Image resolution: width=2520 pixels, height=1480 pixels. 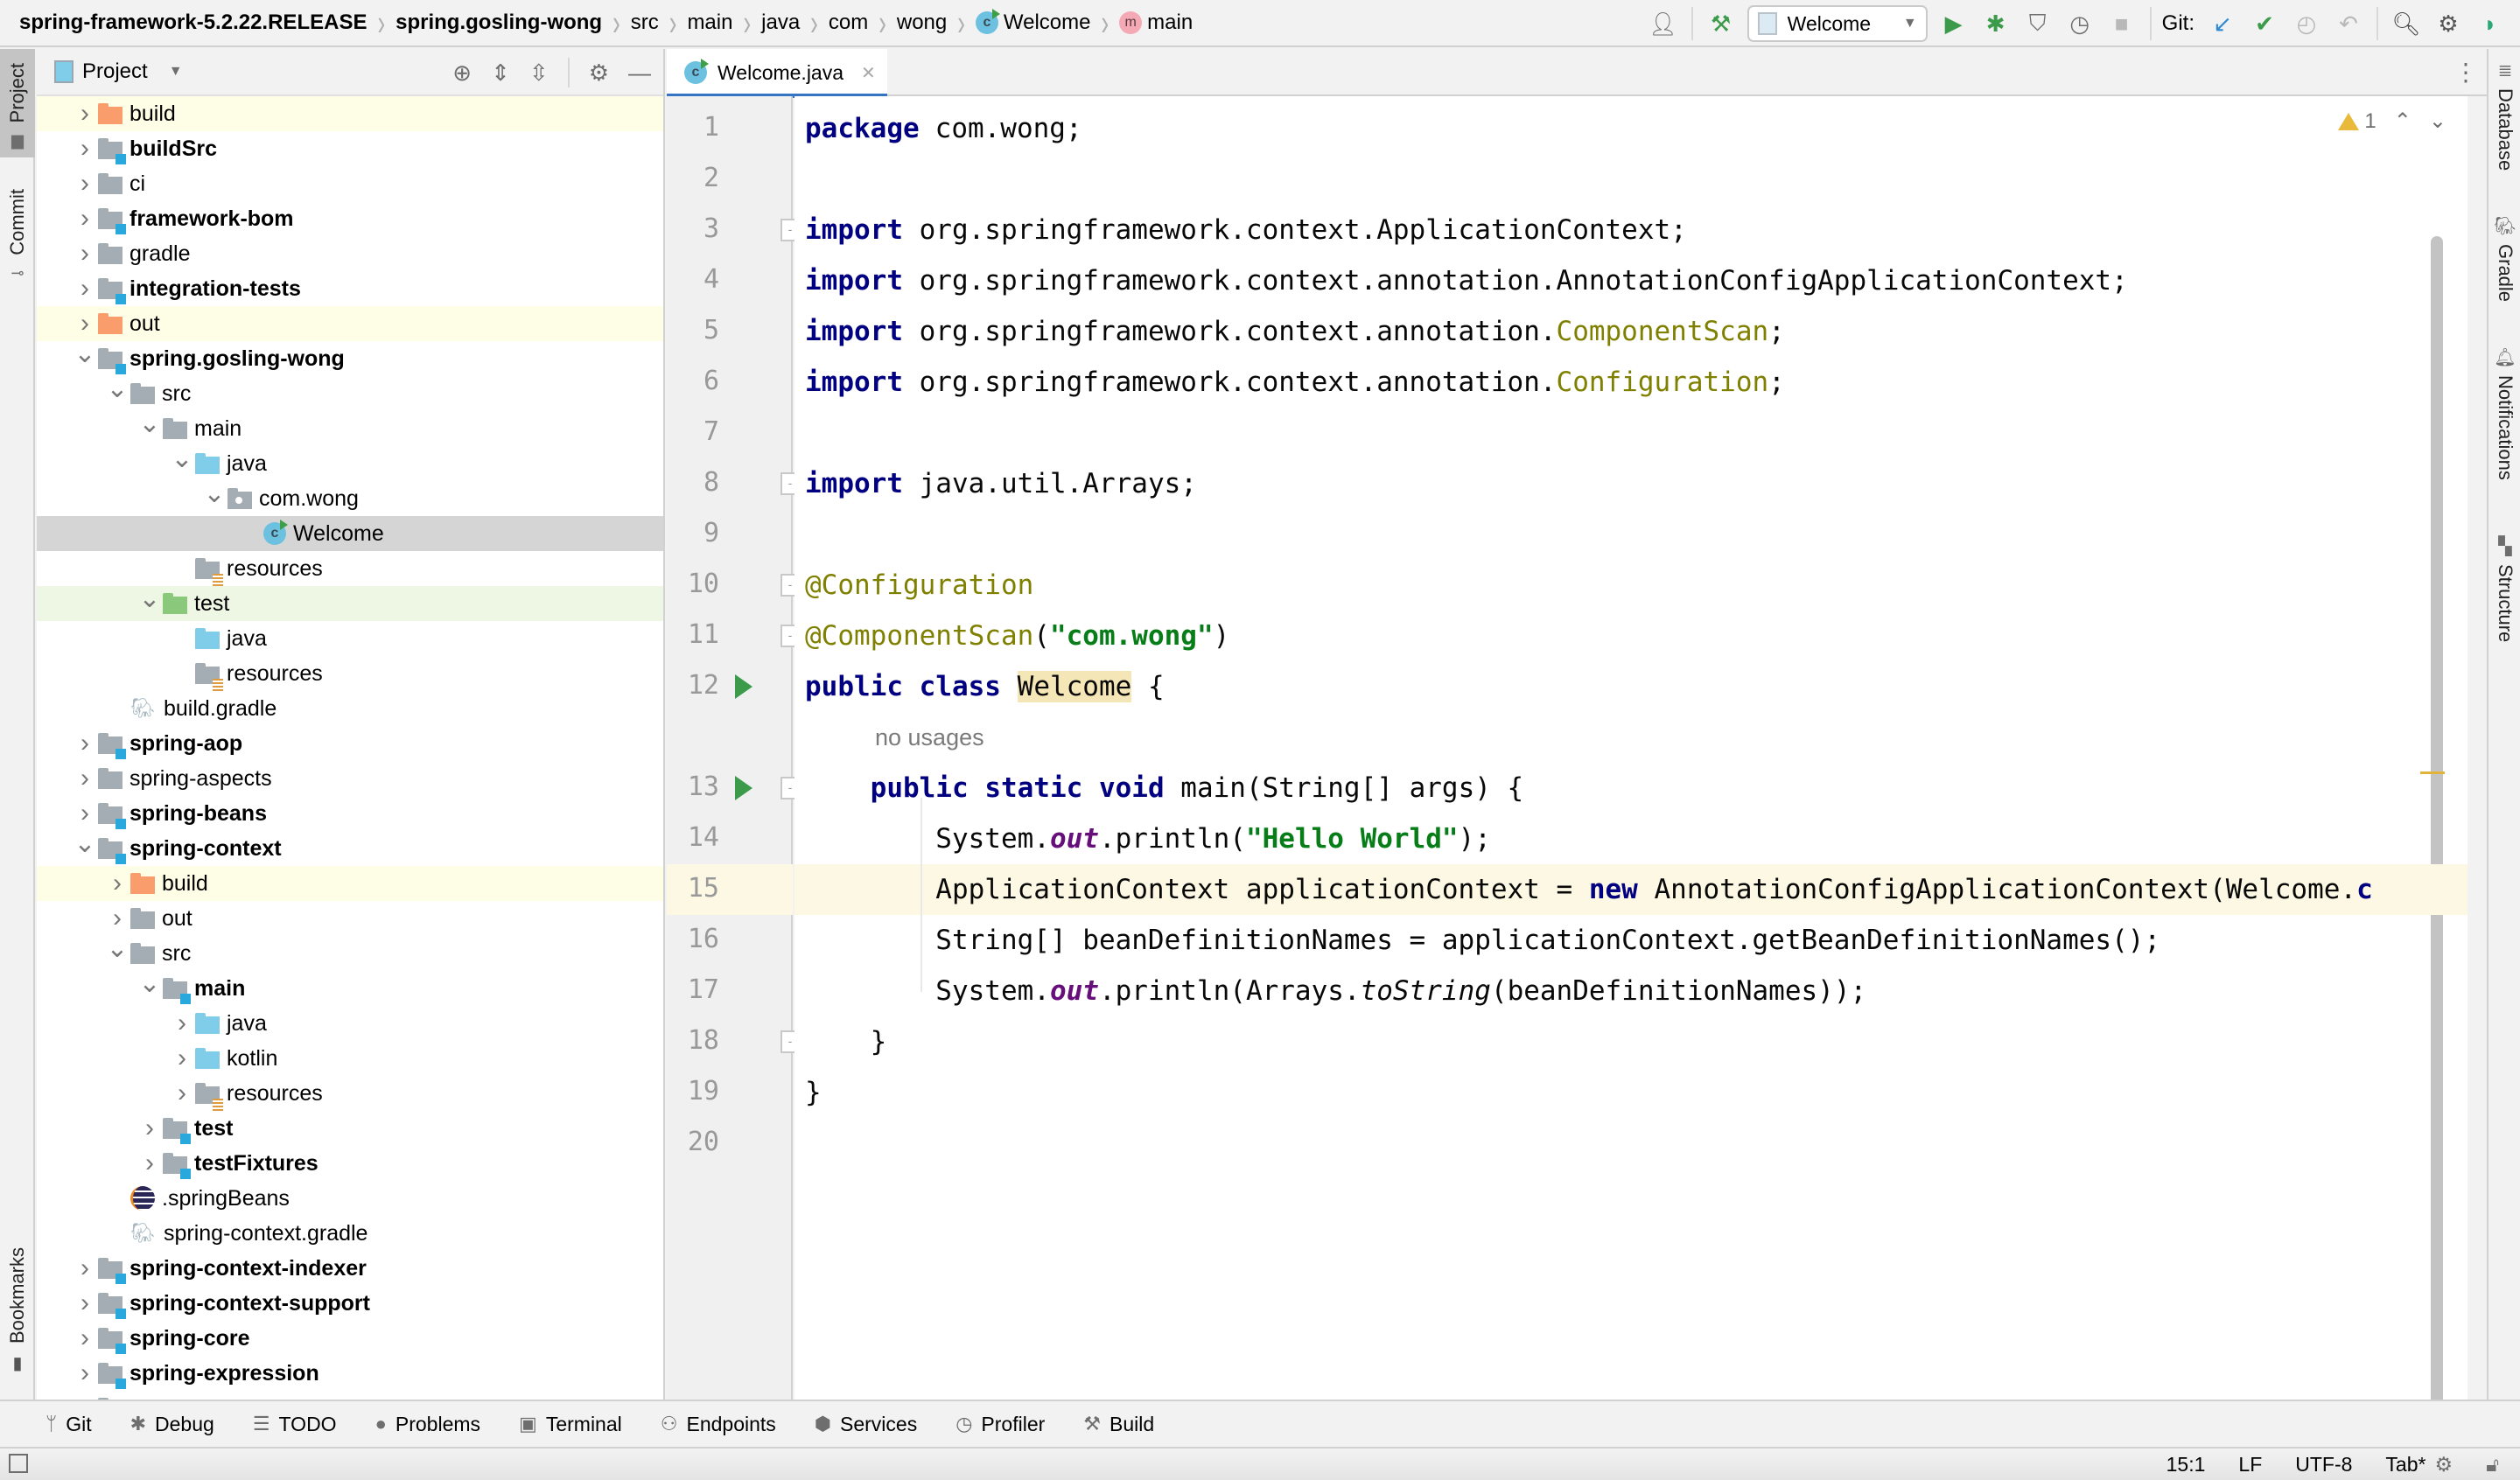 I want to click on tool-window-problems: ● Problems, so click(x=427, y=1425).